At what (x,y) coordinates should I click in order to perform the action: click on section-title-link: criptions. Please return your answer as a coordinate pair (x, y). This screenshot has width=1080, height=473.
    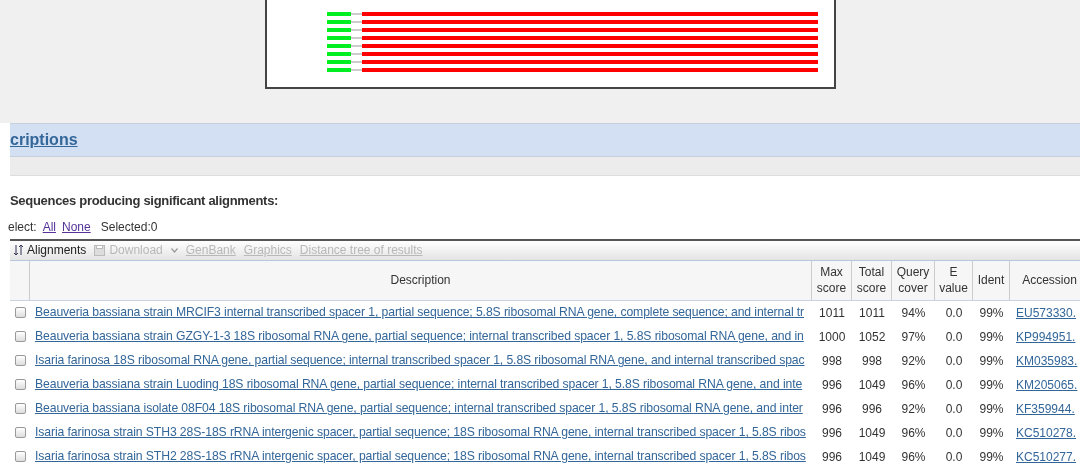
    Looking at the image, I should click on (44, 140).